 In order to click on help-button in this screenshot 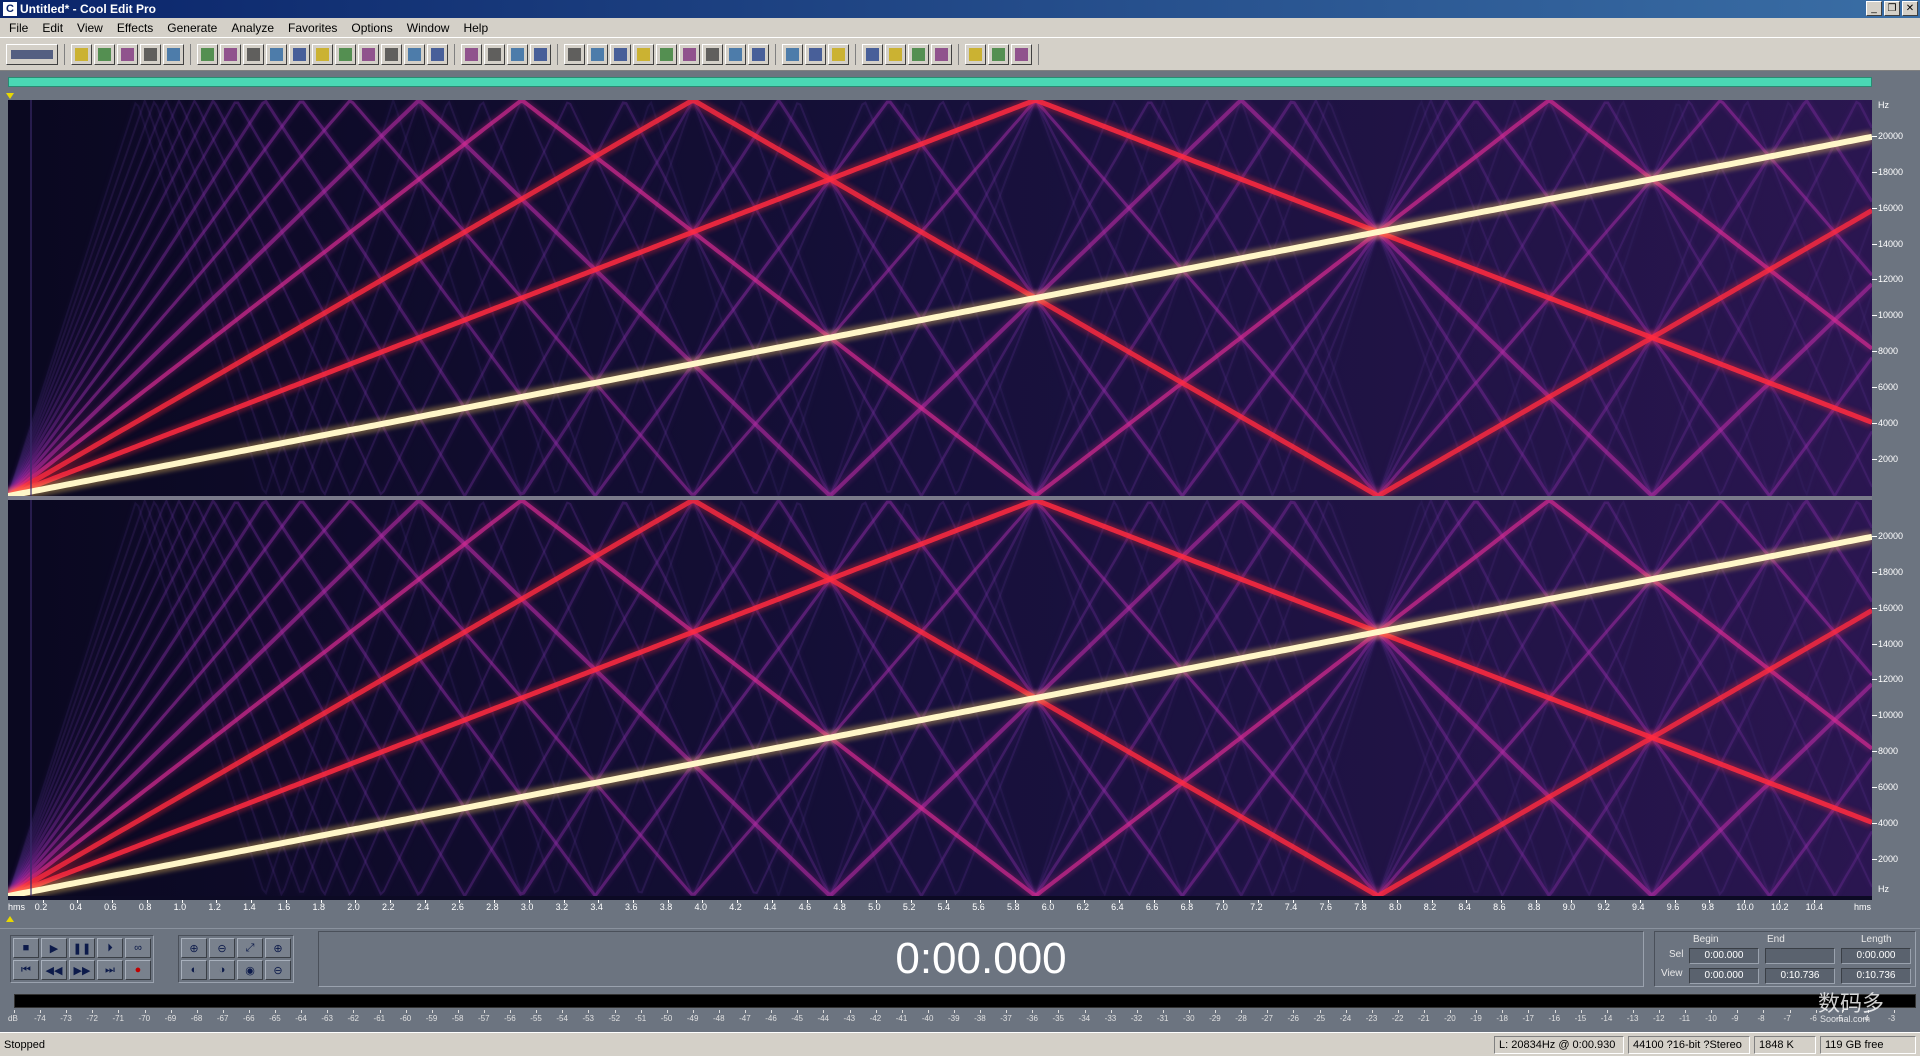, I will do `click(838, 54)`.